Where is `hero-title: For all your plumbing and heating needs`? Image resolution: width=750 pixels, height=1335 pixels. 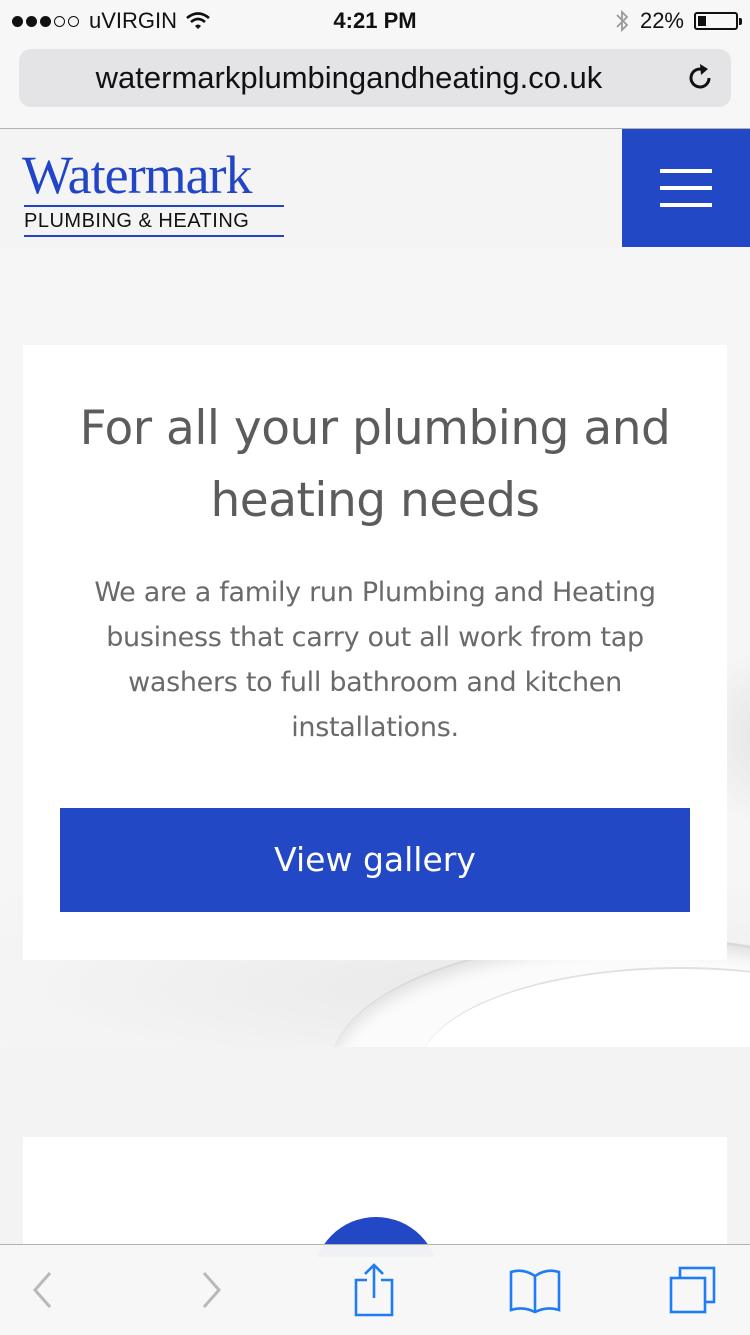
hero-title: For all your plumbing and heating needs is located at coordinates (375, 464).